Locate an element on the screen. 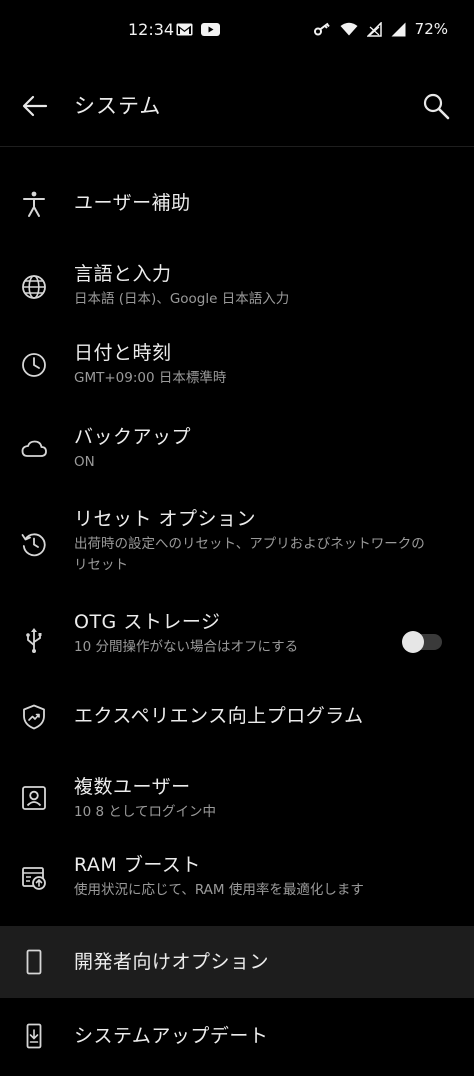  signal-icon is located at coordinates (398, 29).